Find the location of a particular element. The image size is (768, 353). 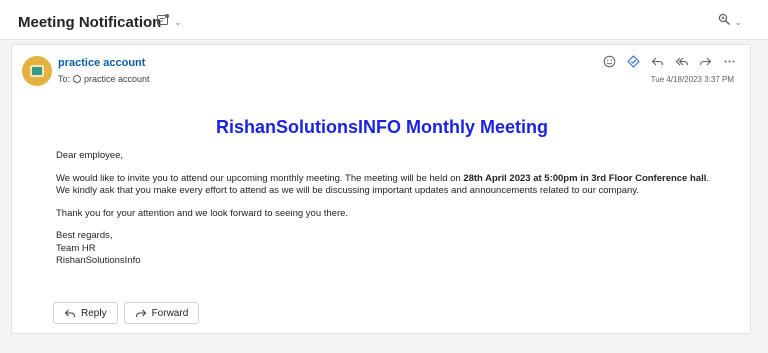

forward-action-button is located at coordinates (705, 61).